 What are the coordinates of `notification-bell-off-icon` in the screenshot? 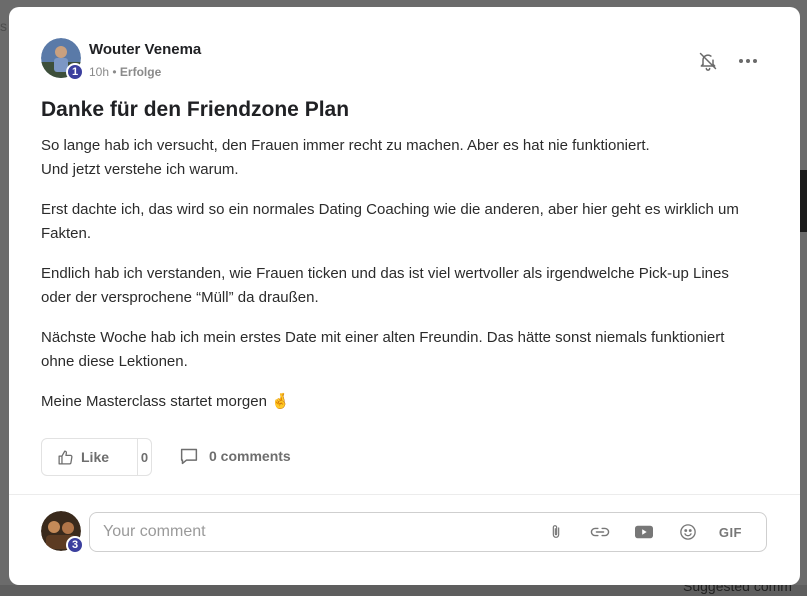 It's located at (708, 61).